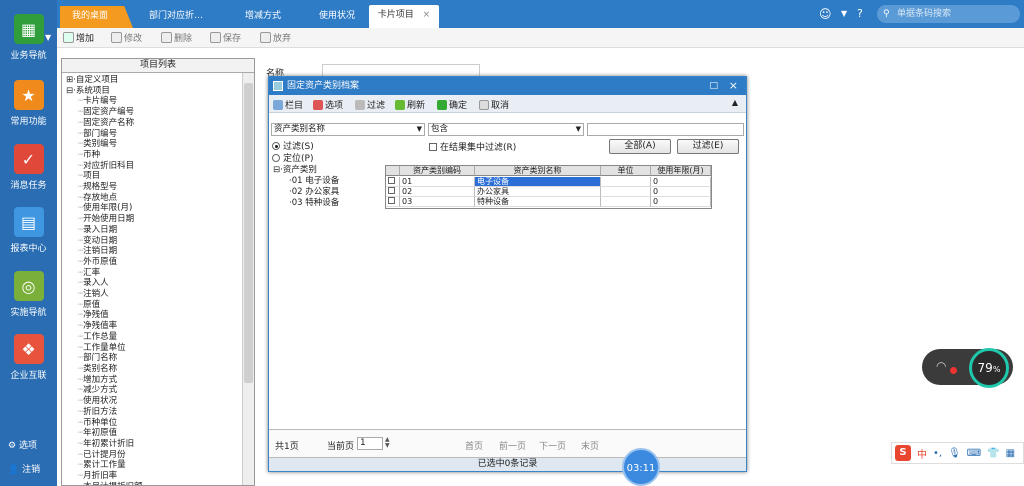 The width and height of the screenshot is (1024, 486). What do you see at coordinates (342, 17) in the screenshot?
I see `tab-usage-status: 使用状况` at bounding box center [342, 17].